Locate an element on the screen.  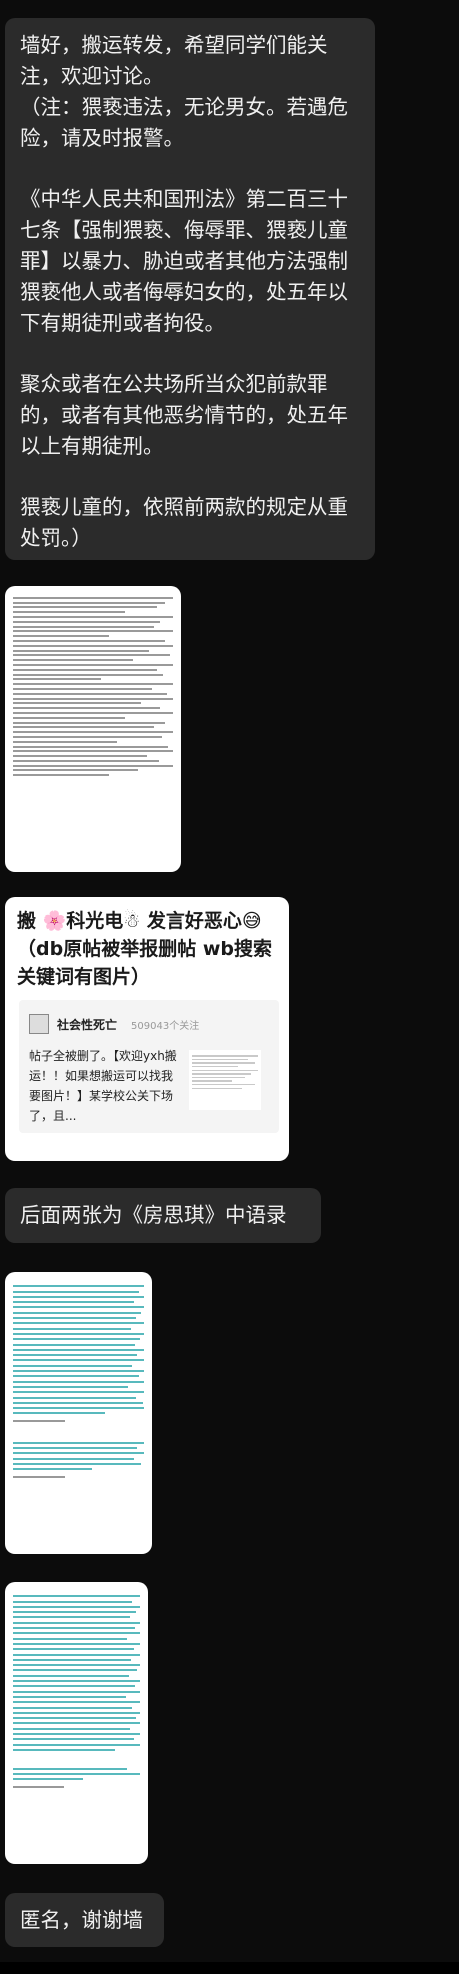
message-text-line1: 墙好，搬运转发，希望同学们能关注，欢迎讨论。 is located at coordinates (174, 60).